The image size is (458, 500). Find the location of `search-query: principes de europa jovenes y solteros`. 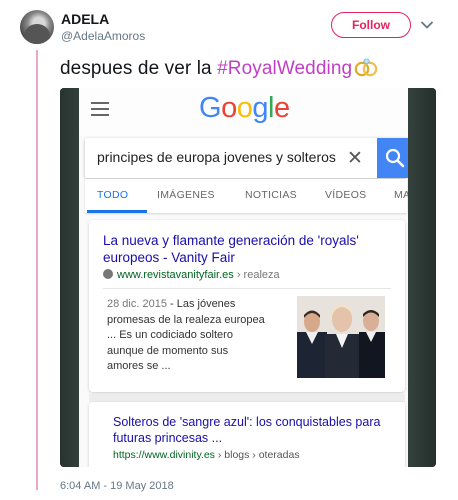

search-query: principes de europa jovenes y solteros is located at coordinates (216, 157).